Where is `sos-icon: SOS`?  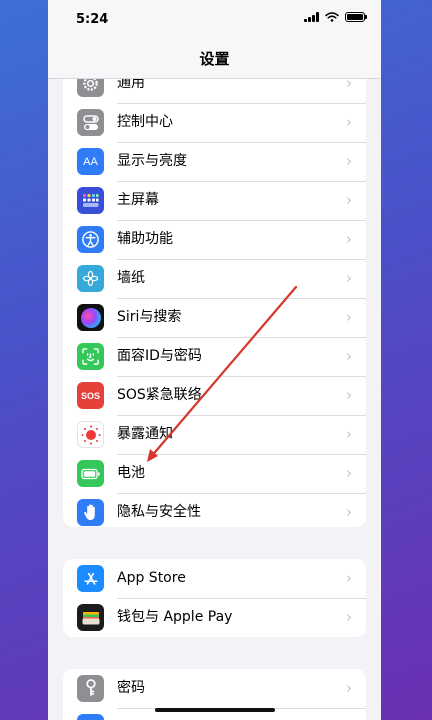
sos-icon: SOS is located at coordinates (90, 395).